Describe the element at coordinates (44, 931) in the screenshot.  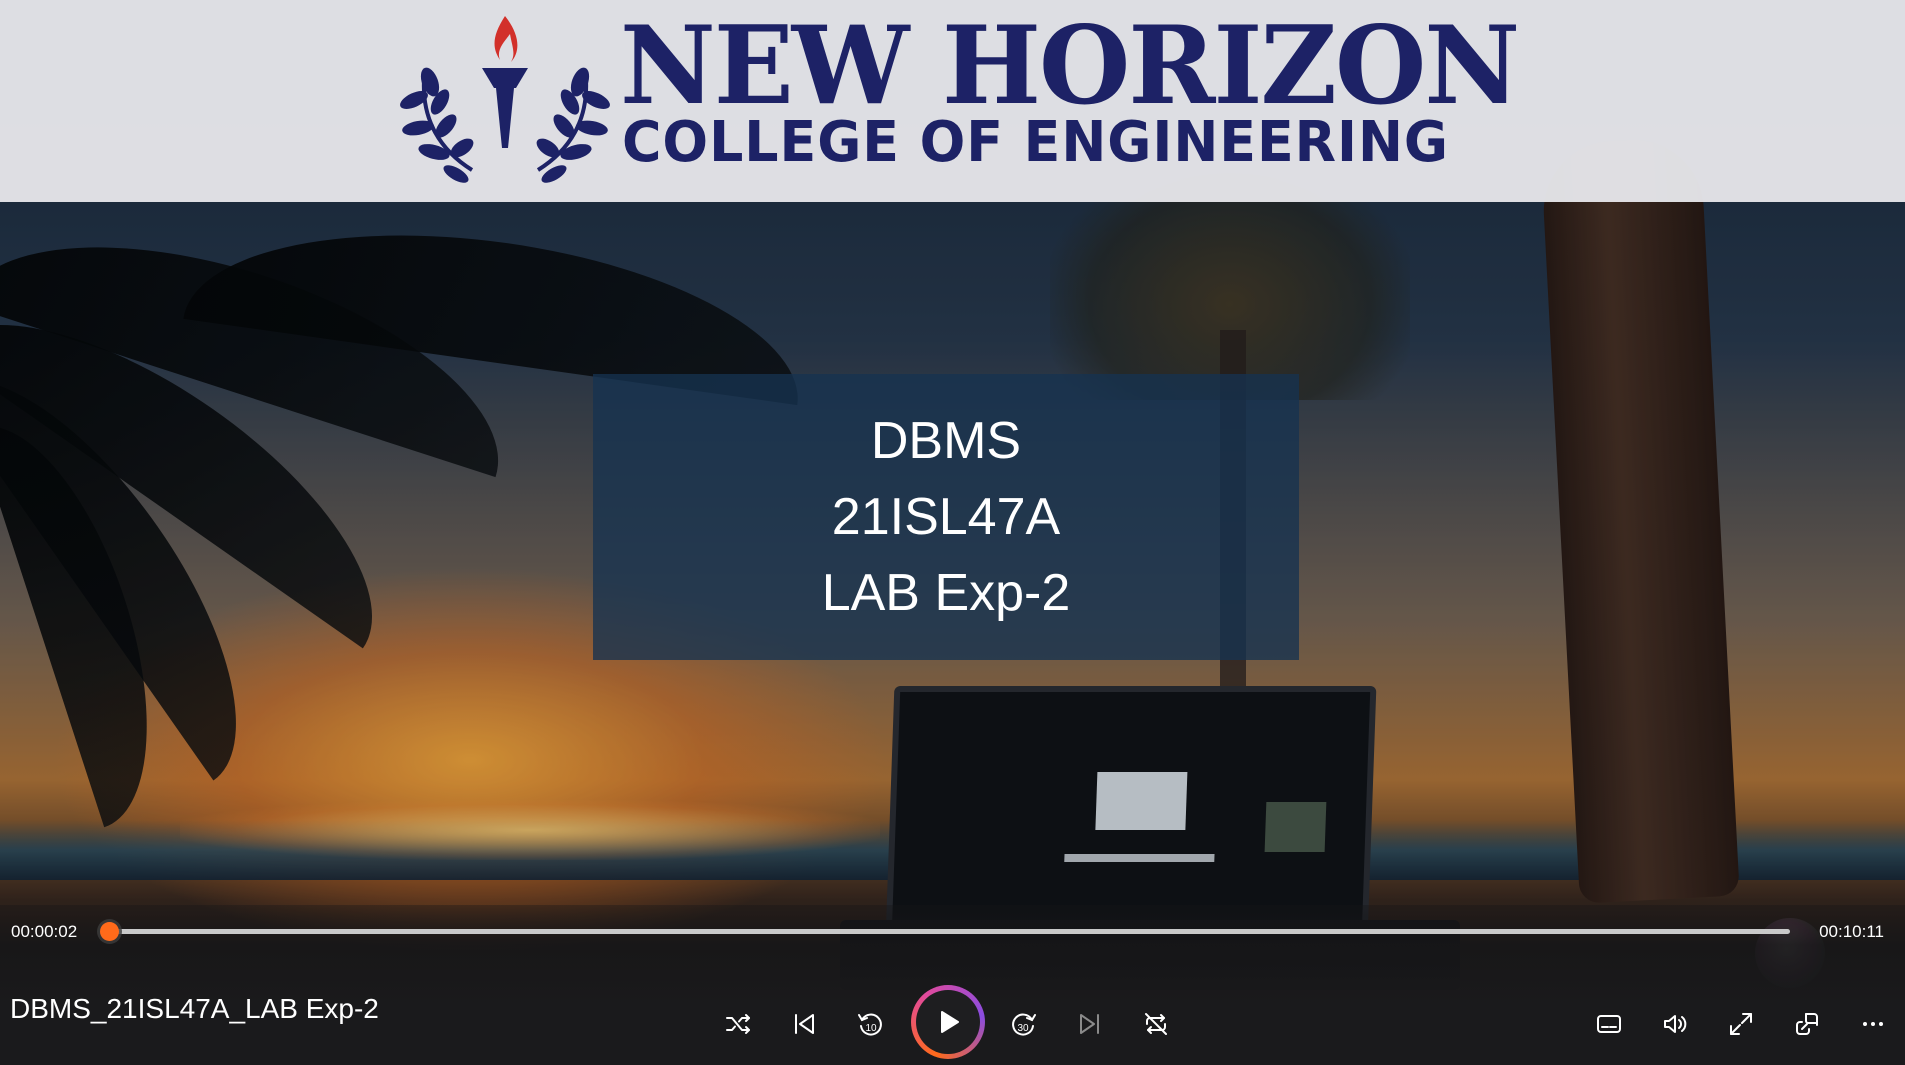
I see `elapsed-time: 00:00:02` at that location.